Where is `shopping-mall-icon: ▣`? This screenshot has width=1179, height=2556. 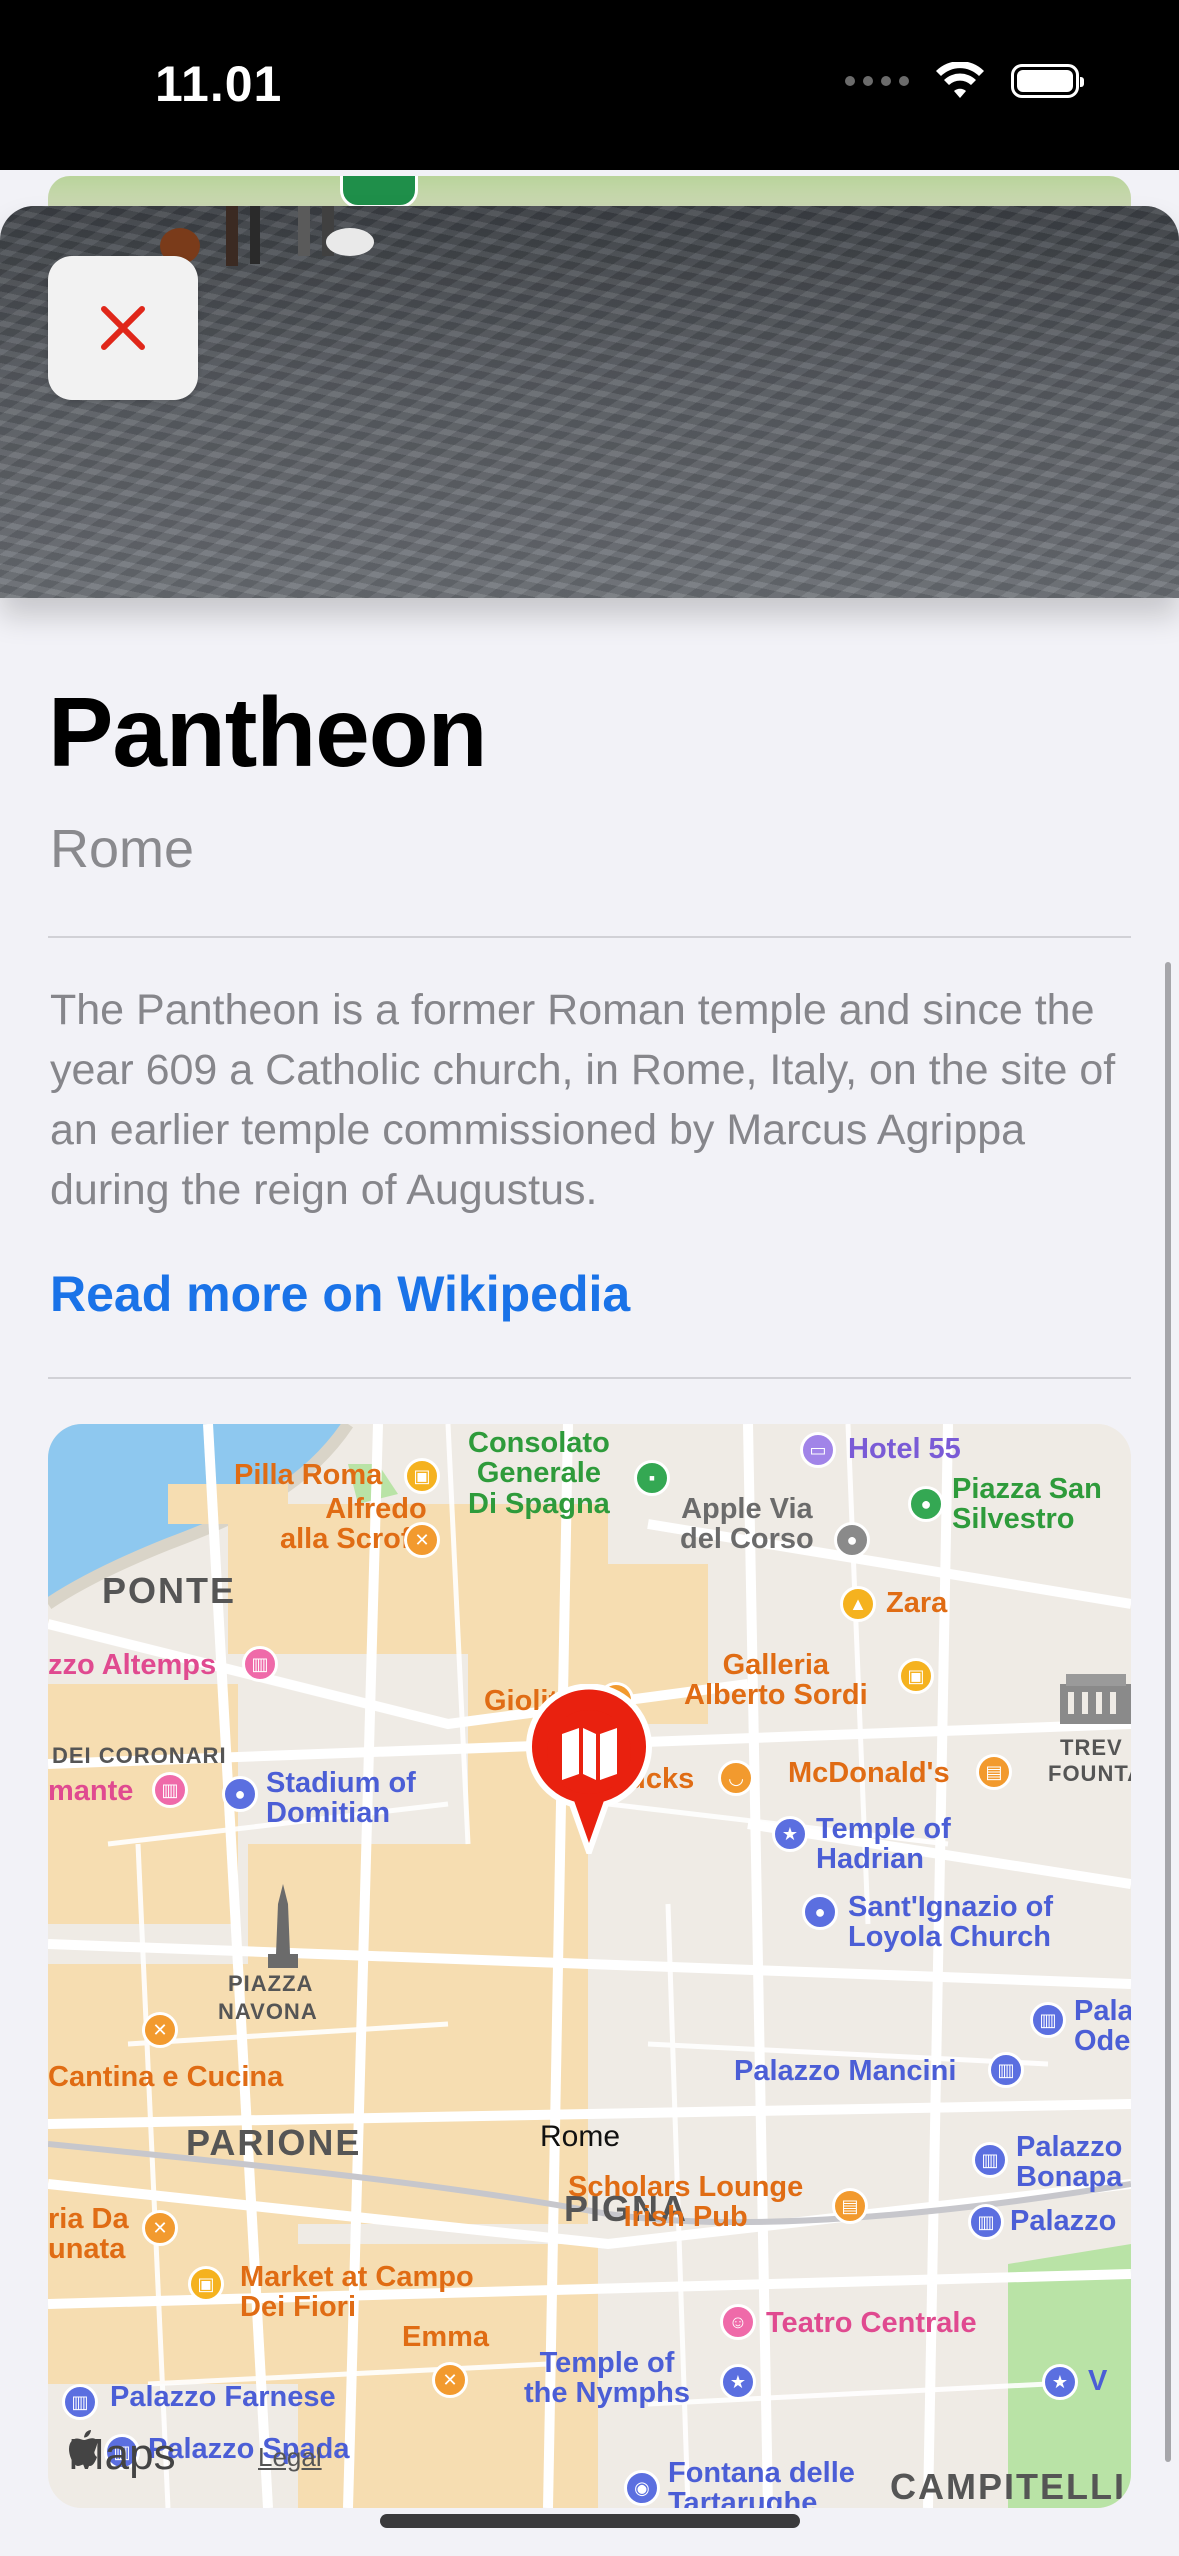 shopping-mall-icon: ▣ is located at coordinates (916, 1676).